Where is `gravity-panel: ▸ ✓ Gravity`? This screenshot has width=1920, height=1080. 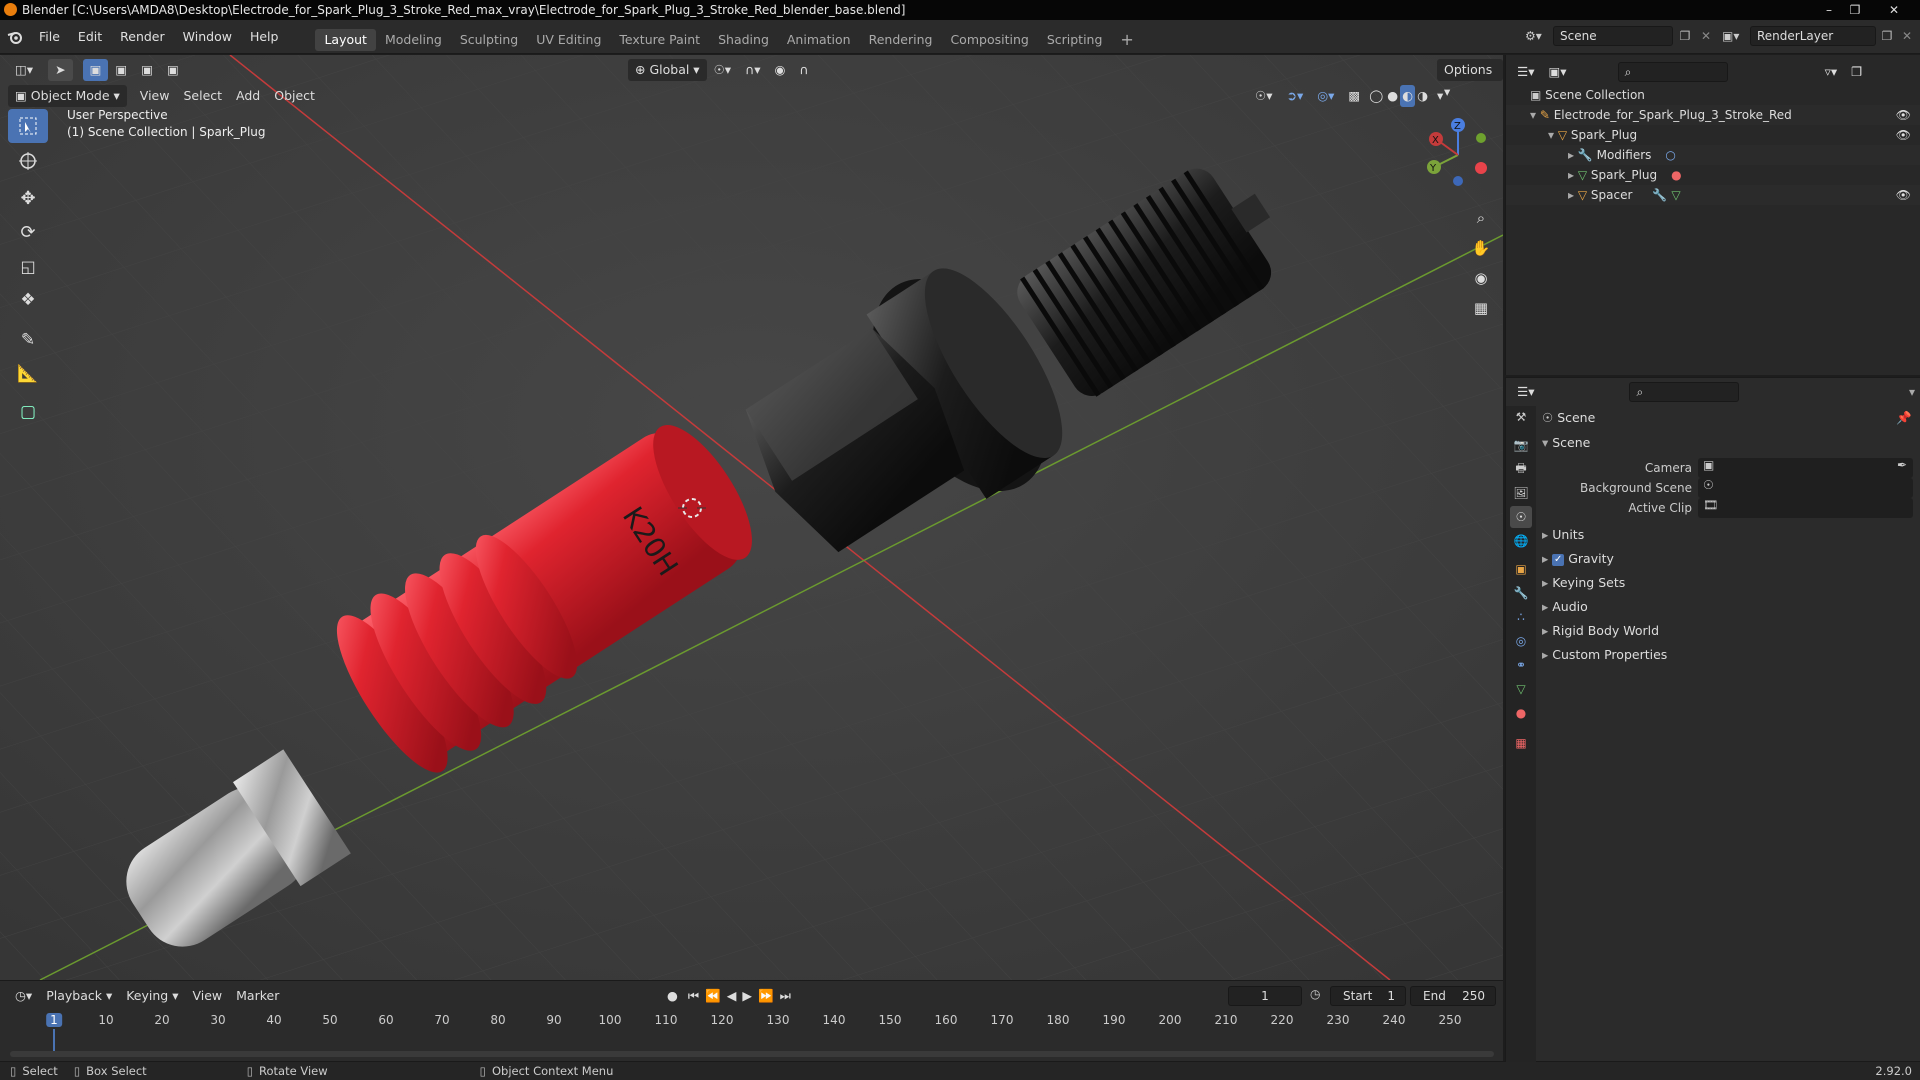 gravity-panel: ▸ ✓ Gravity is located at coordinates (1729, 559).